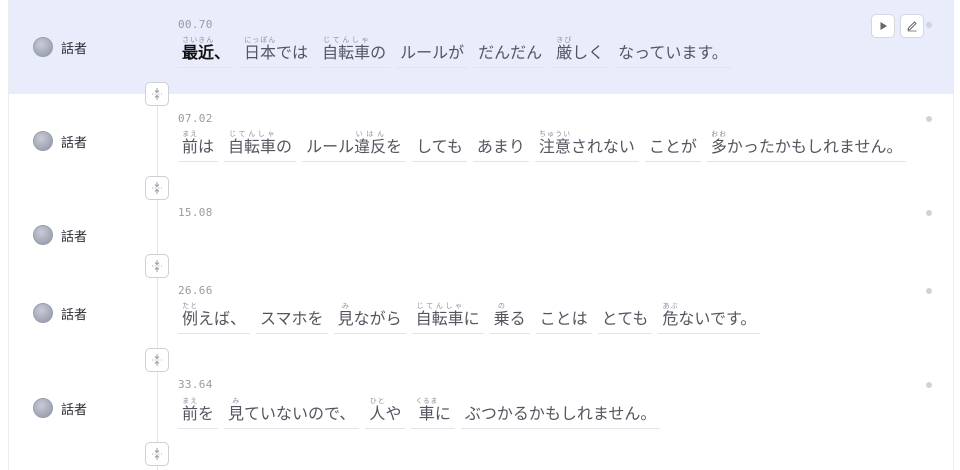 The width and height of the screenshot is (960, 470). Describe the element at coordinates (709, 318) in the screenshot. I see `transcript-word: 危あぶないです。` at that location.